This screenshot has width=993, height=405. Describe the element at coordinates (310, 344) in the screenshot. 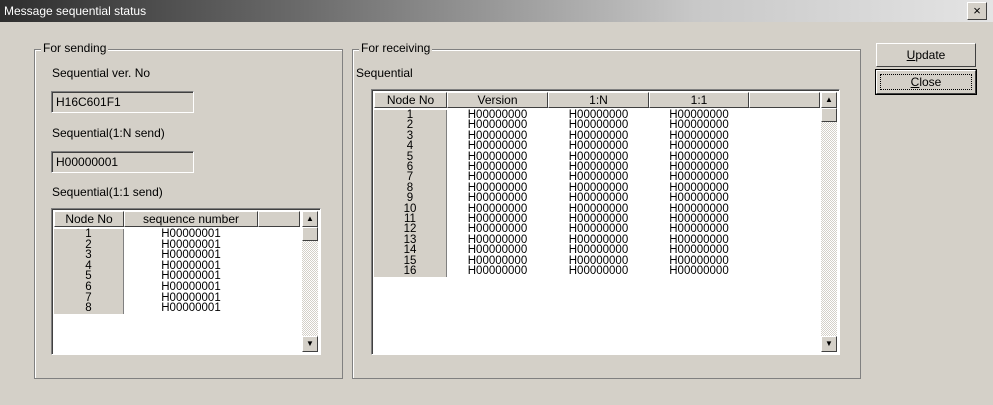

I see `send-scroll-down-icon: ▼` at that location.